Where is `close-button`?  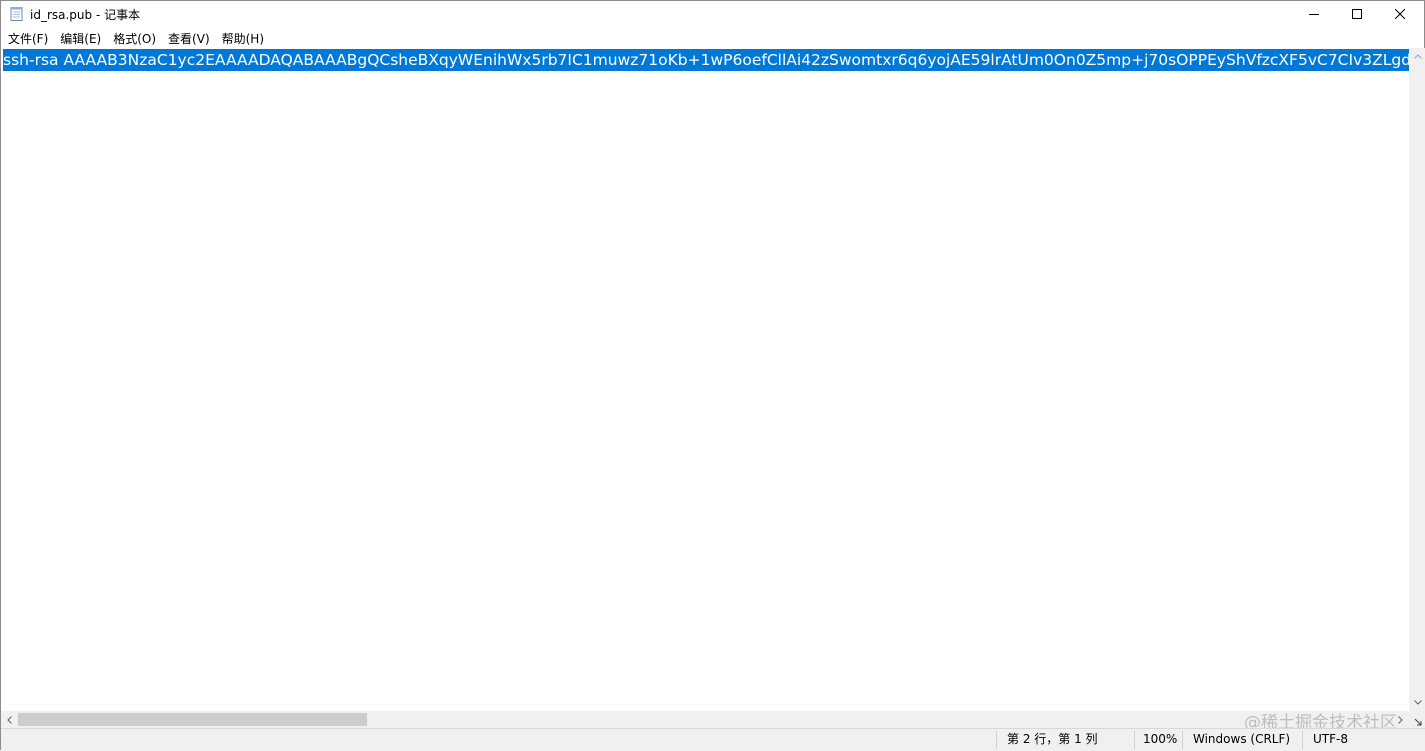
close-button is located at coordinates (1400, 14).